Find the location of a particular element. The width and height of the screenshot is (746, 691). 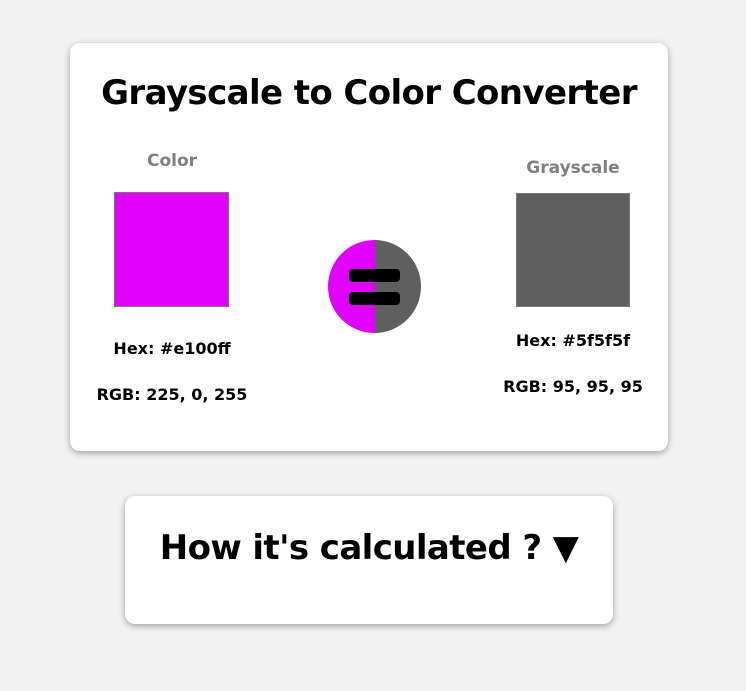

page-title: Grayscale to Color Converter is located at coordinates (369, 93).